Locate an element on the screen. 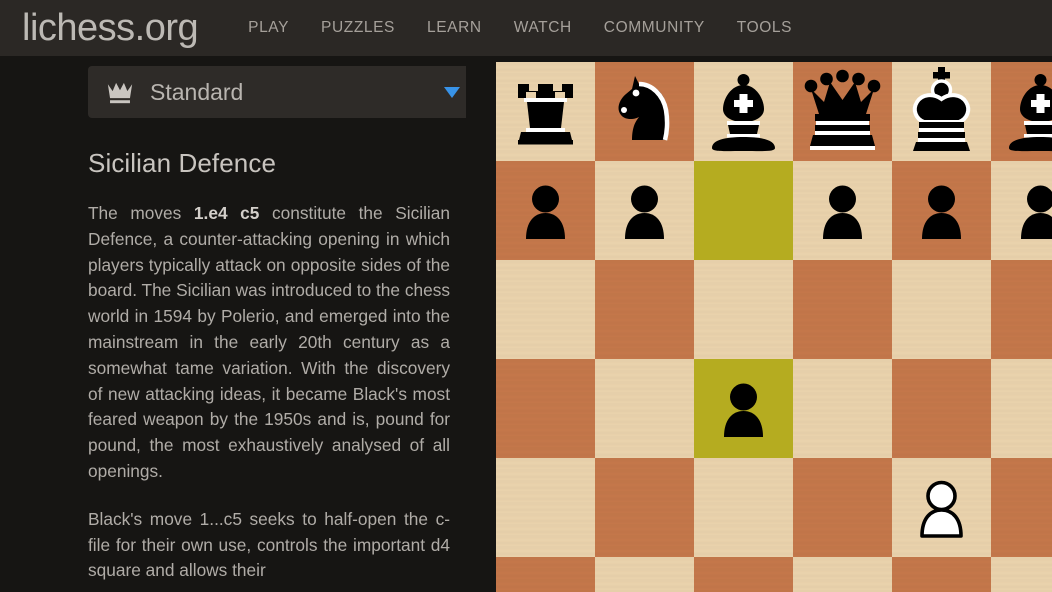  board-square-c6 is located at coordinates (743, 309).